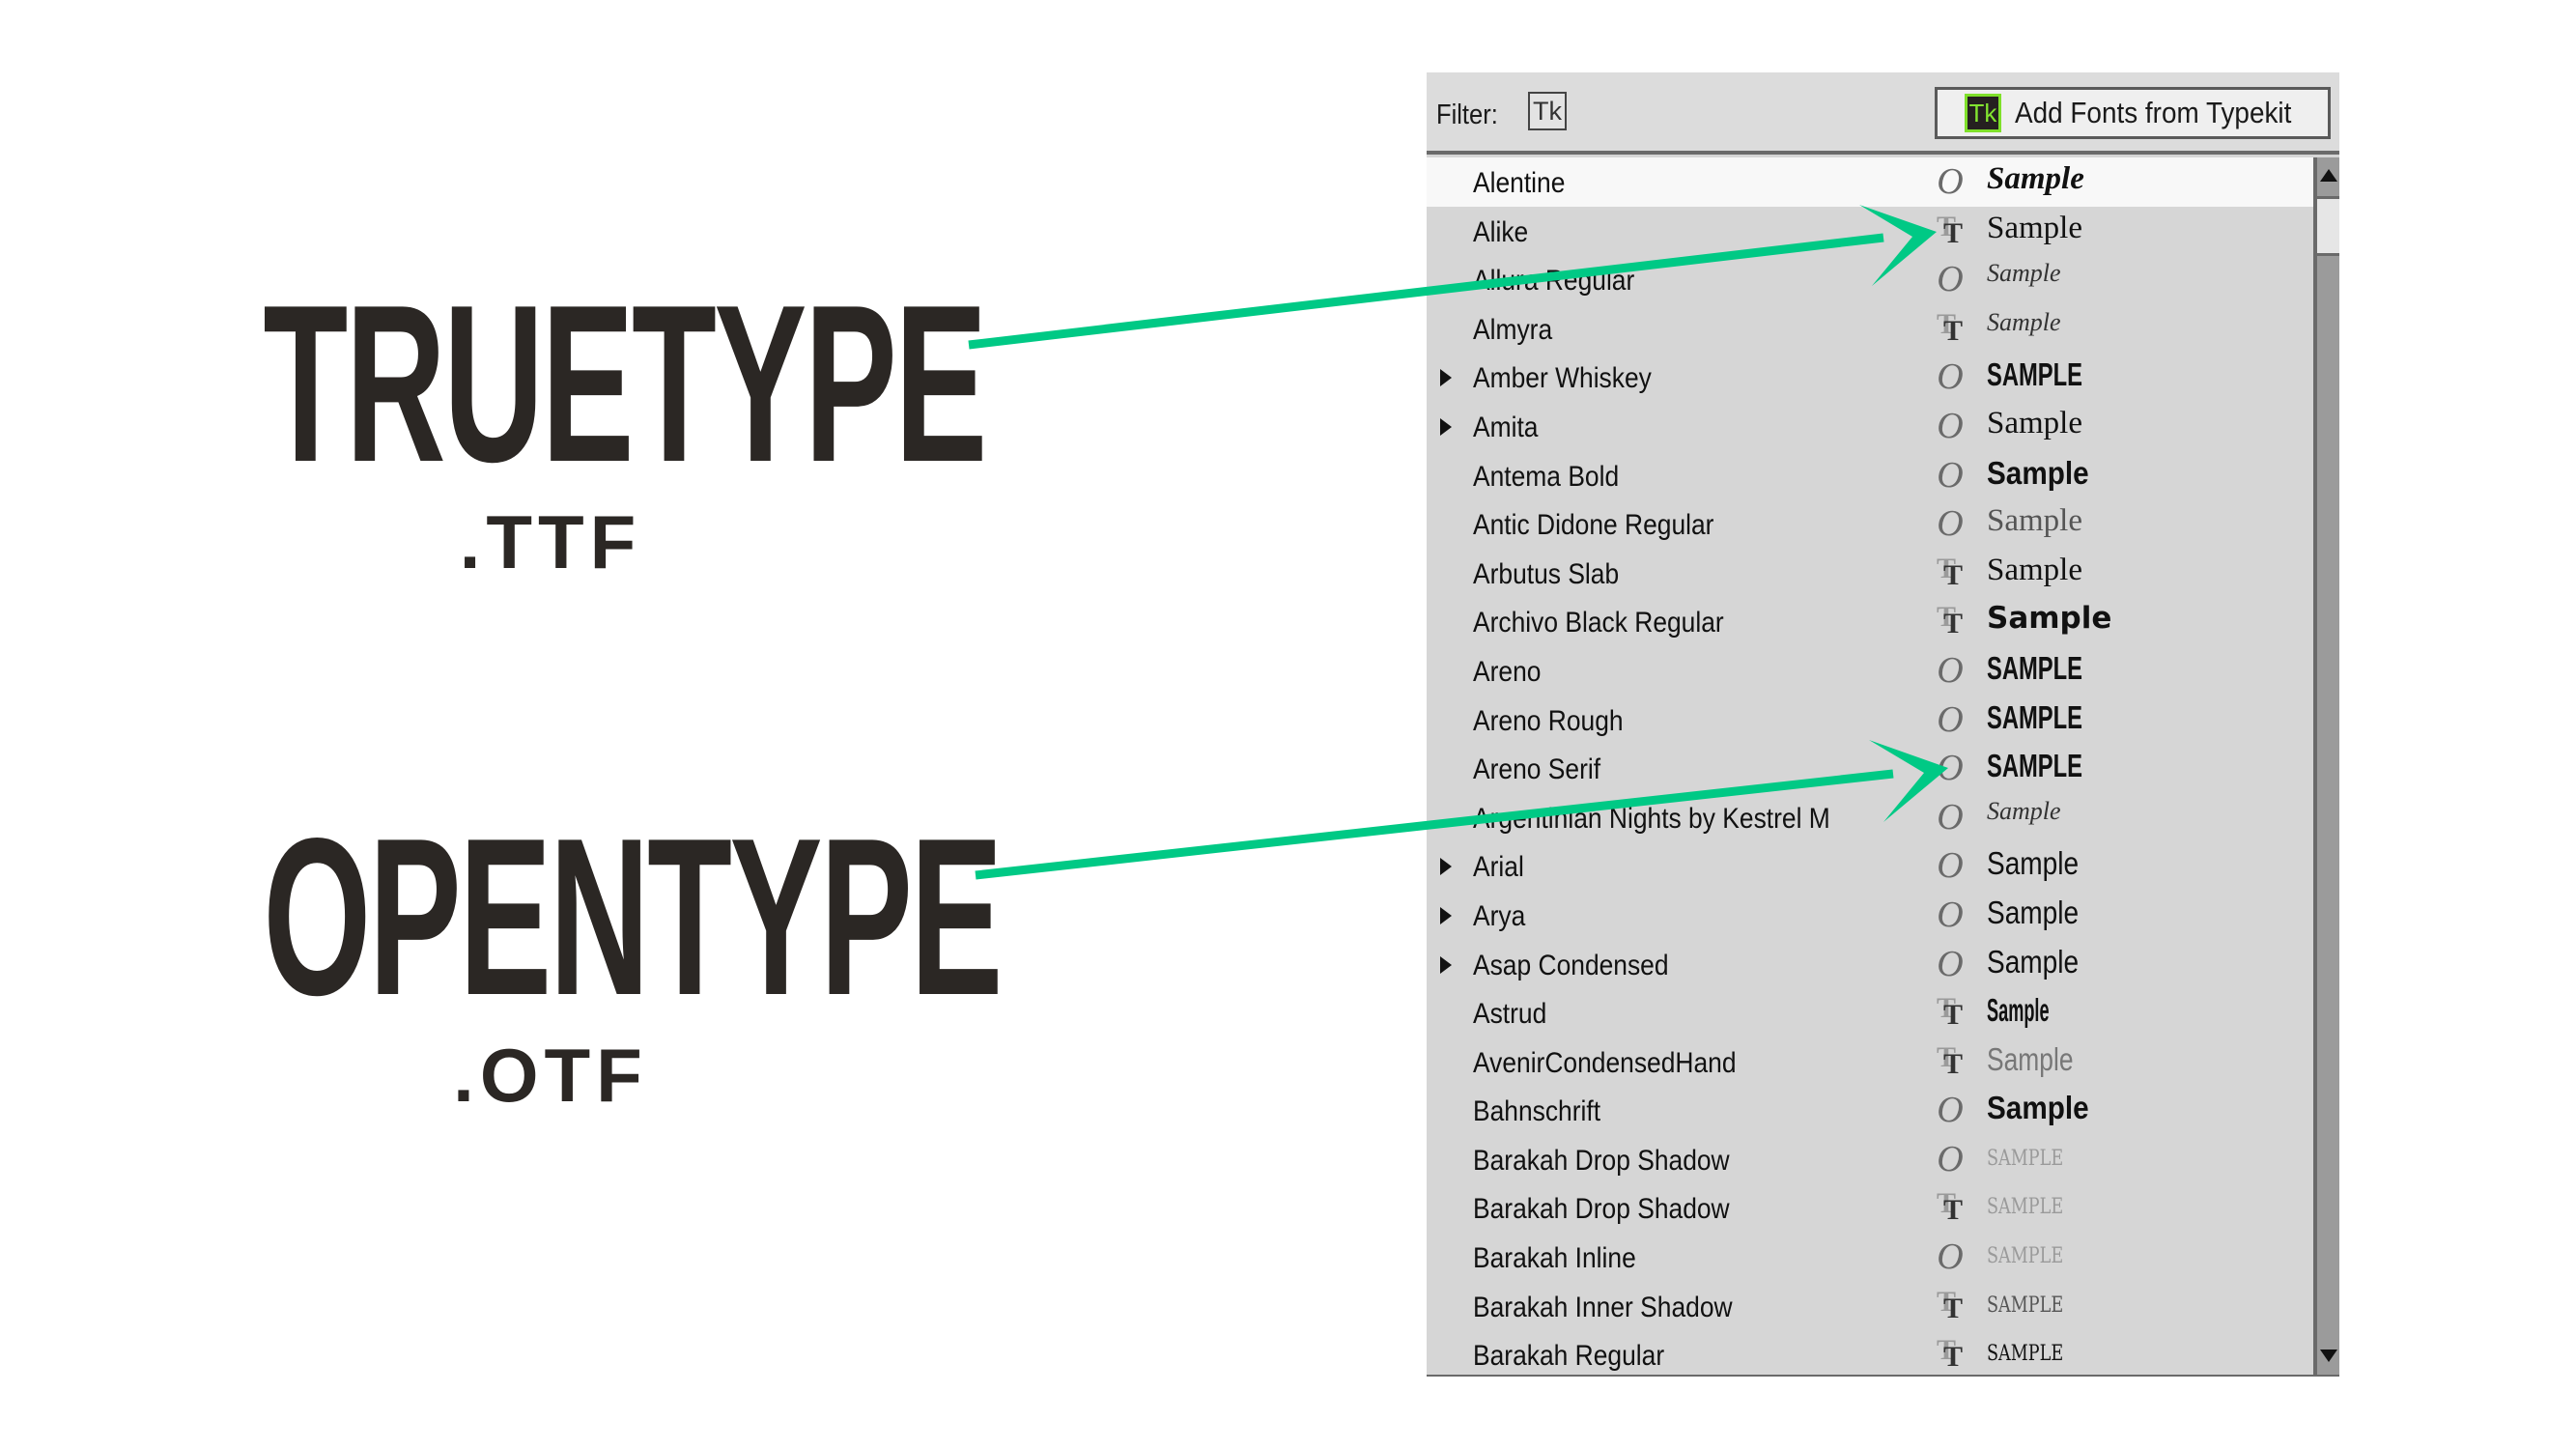  I want to click on font-name: Barakah Regular, so click(1569, 1356).